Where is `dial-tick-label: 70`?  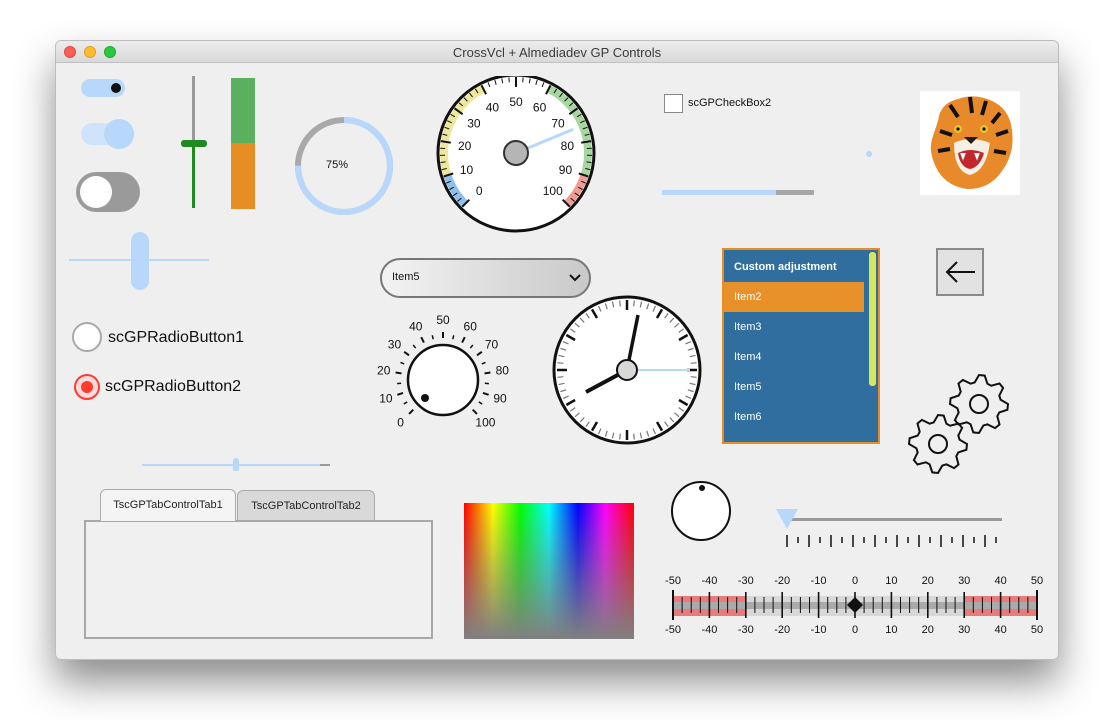 dial-tick-label: 70 is located at coordinates (492, 345).